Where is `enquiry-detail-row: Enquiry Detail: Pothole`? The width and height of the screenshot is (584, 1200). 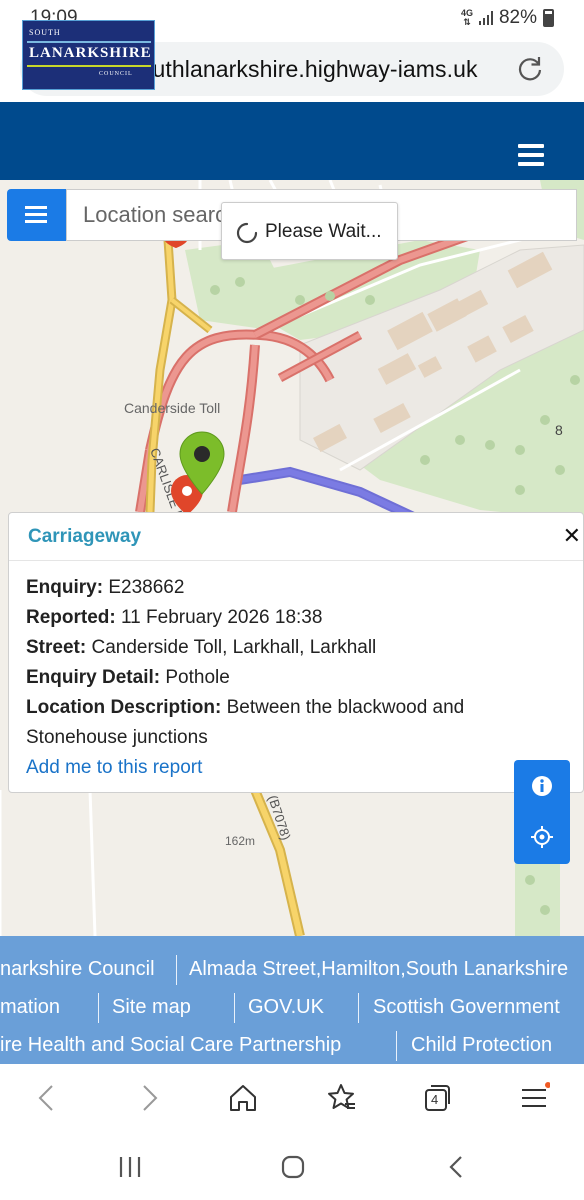 enquiry-detail-row: Enquiry Detail: Pothole is located at coordinates (128, 677).